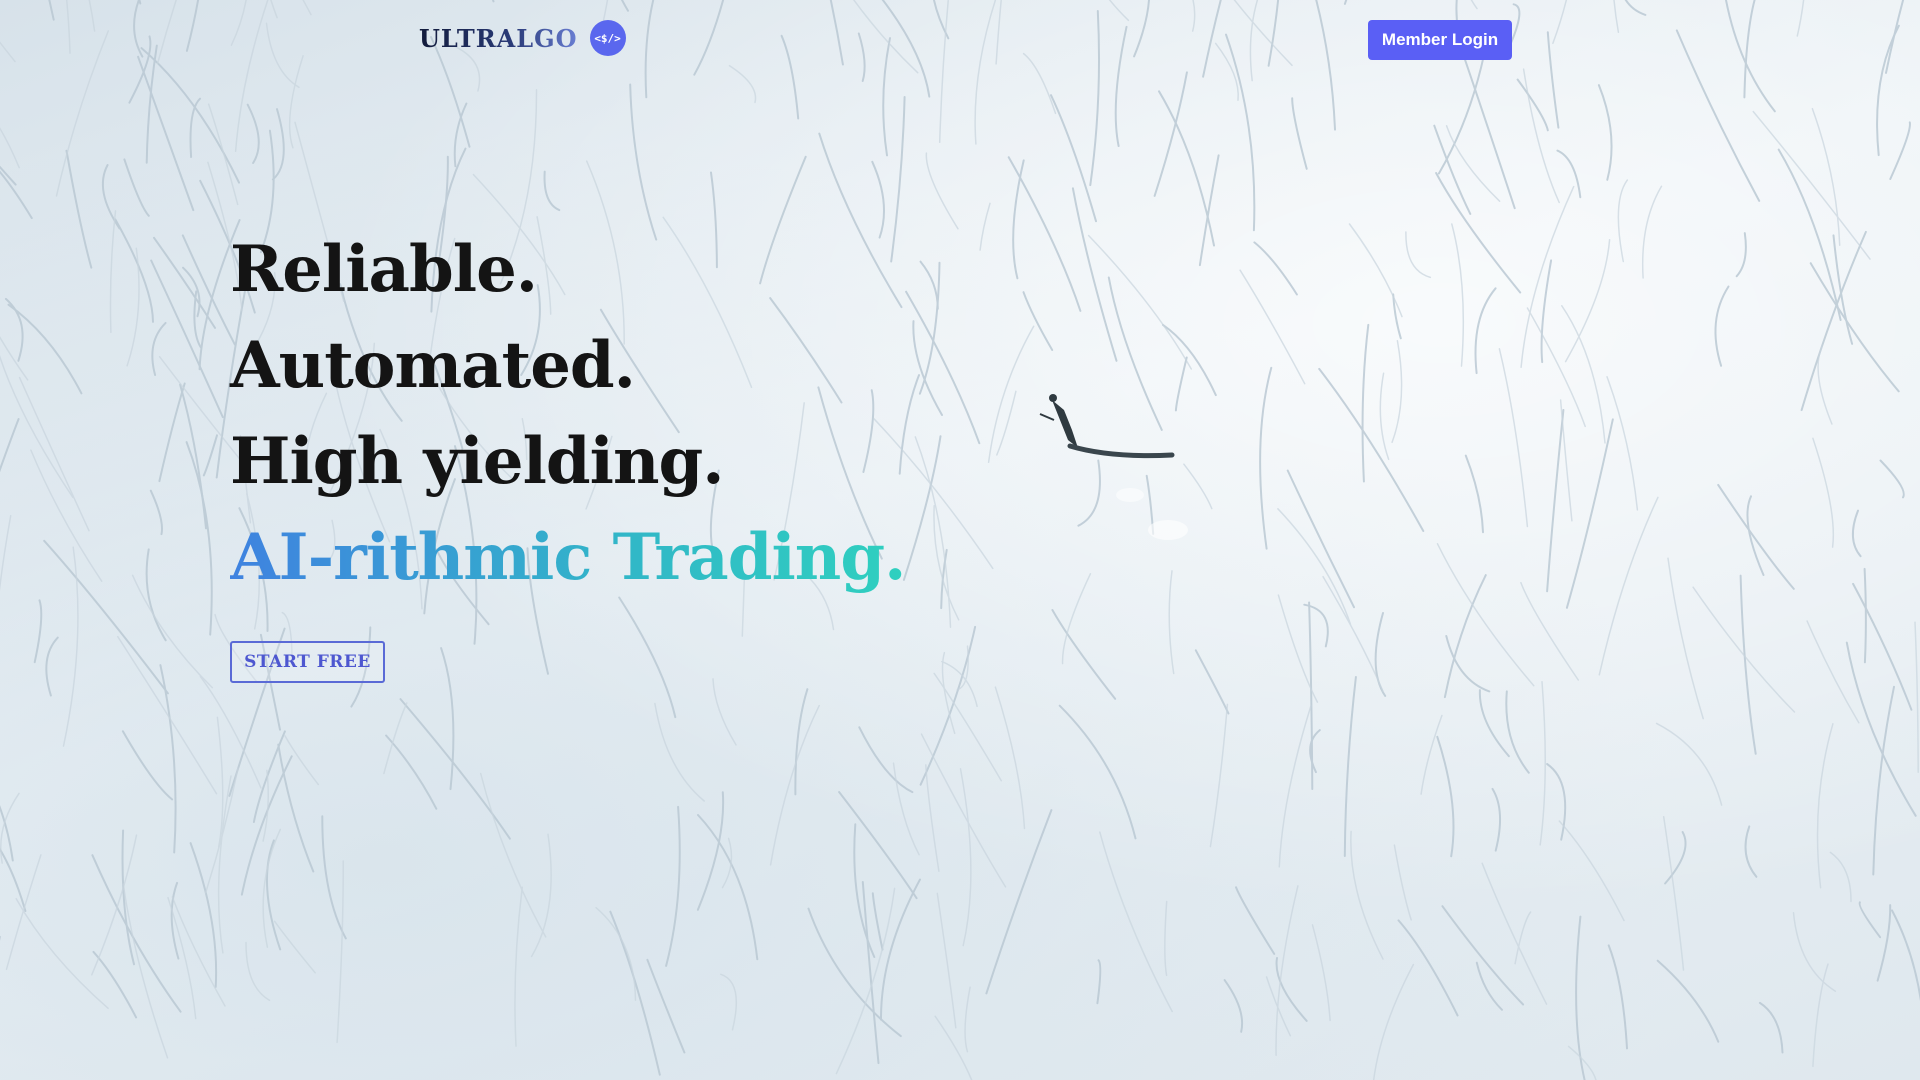 The width and height of the screenshot is (1920, 1080). What do you see at coordinates (1440, 40) in the screenshot?
I see `member-login-button: Member Login` at bounding box center [1440, 40].